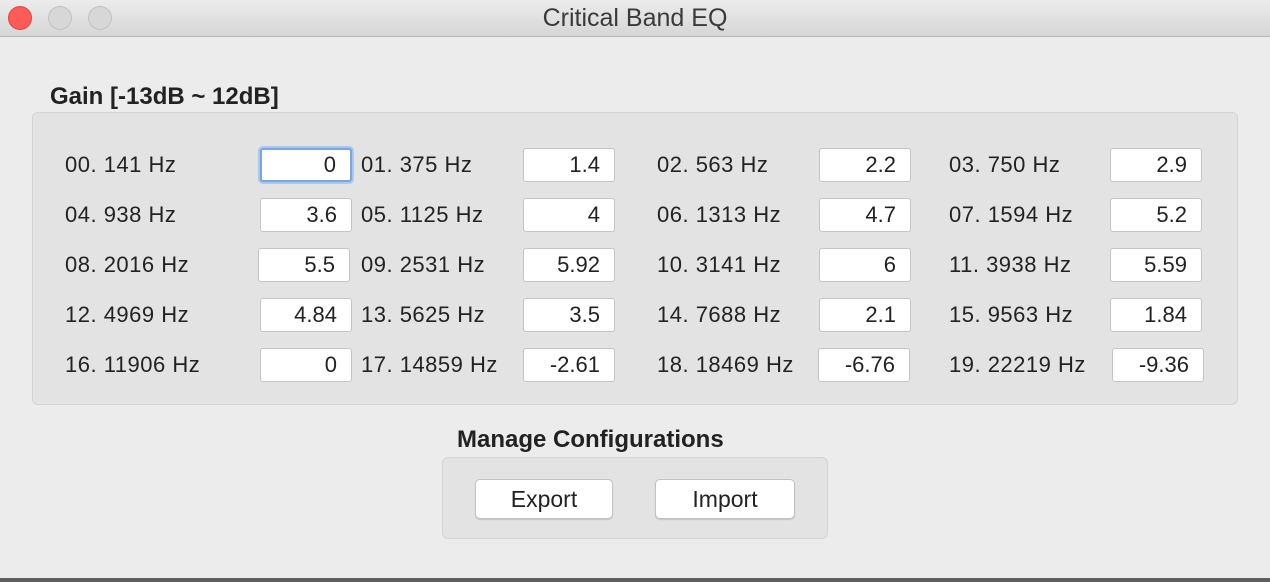 The width and height of the screenshot is (1270, 582). Describe the element at coordinates (544, 499) in the screenshot. I see `export-button: Export` at that location.